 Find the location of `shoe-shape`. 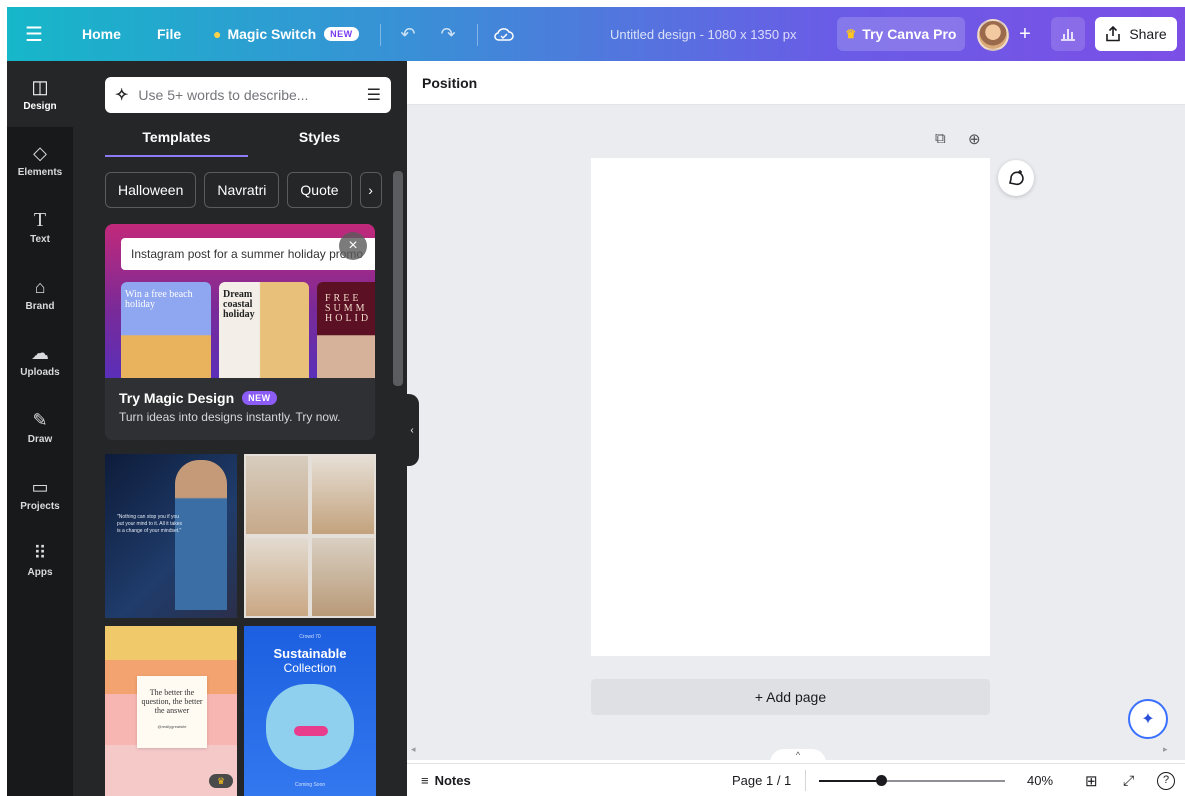

shoe-shape is located at coordinates (311, 731).